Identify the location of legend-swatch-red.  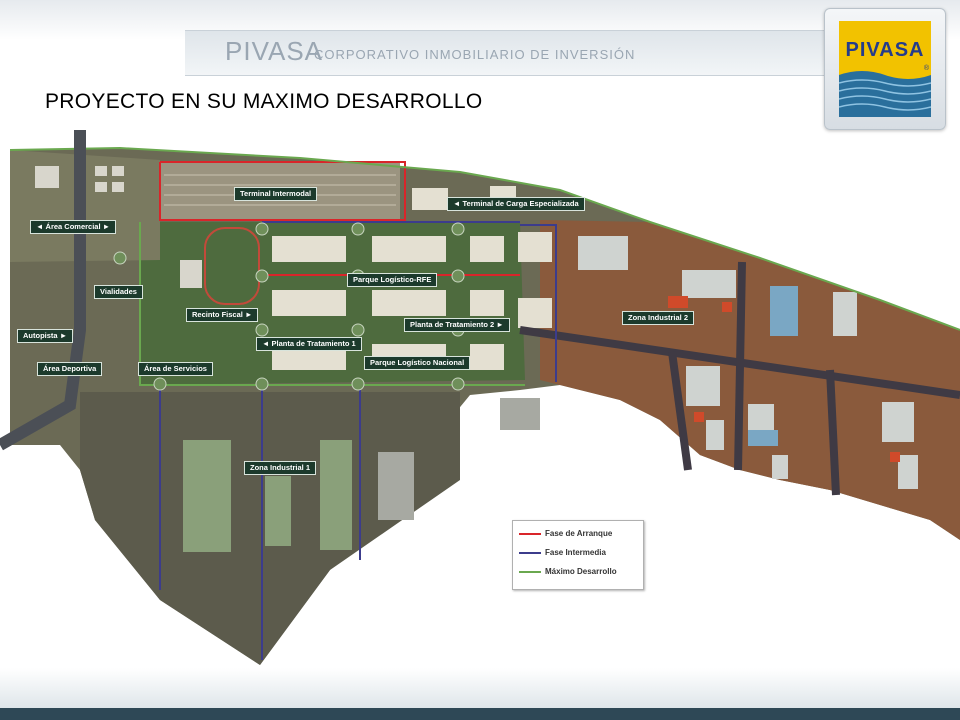
(530, 534).